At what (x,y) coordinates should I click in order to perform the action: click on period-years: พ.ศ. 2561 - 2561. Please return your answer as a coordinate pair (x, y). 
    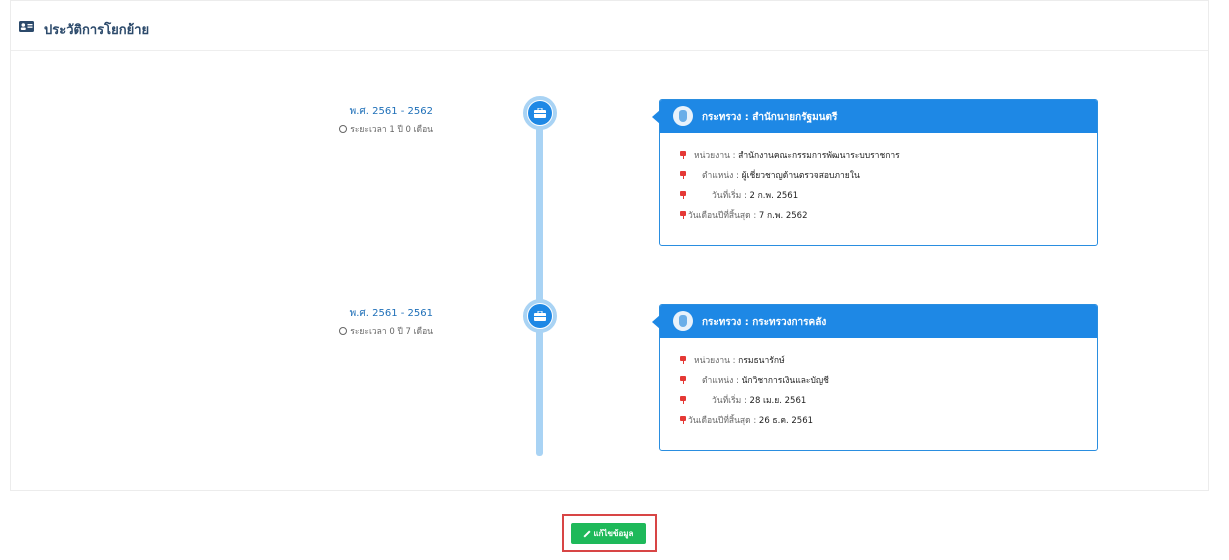
    Looking at the image, I should click on (391, 313).